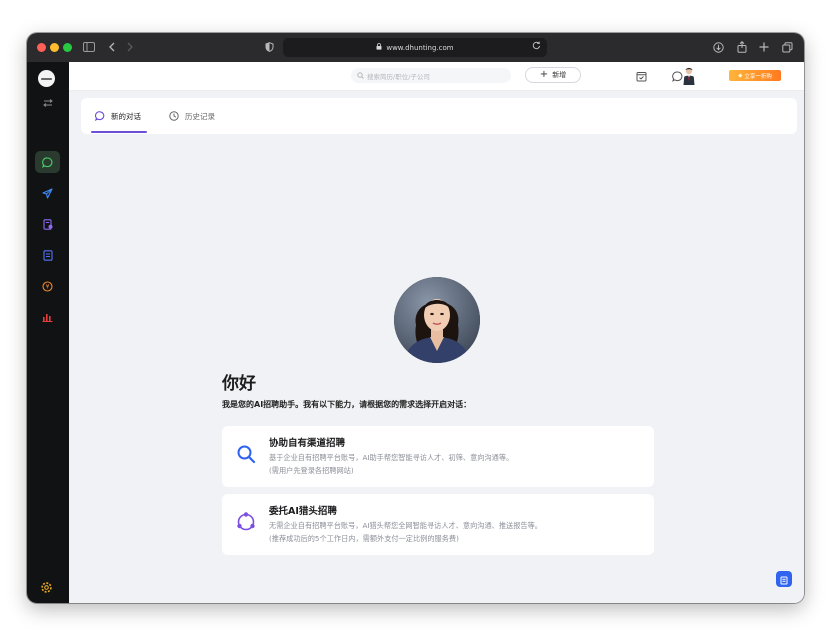 The width and height of the screenshot is (827, 636). I want to click on browser-toolbar: www.dhunting.com, so click(415, 48).